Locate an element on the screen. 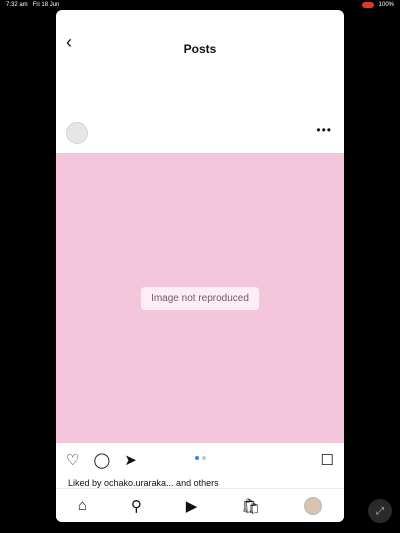  status-bar: 7:32 am Fri 18 Jun 100% is located at coordinates (200, 5).